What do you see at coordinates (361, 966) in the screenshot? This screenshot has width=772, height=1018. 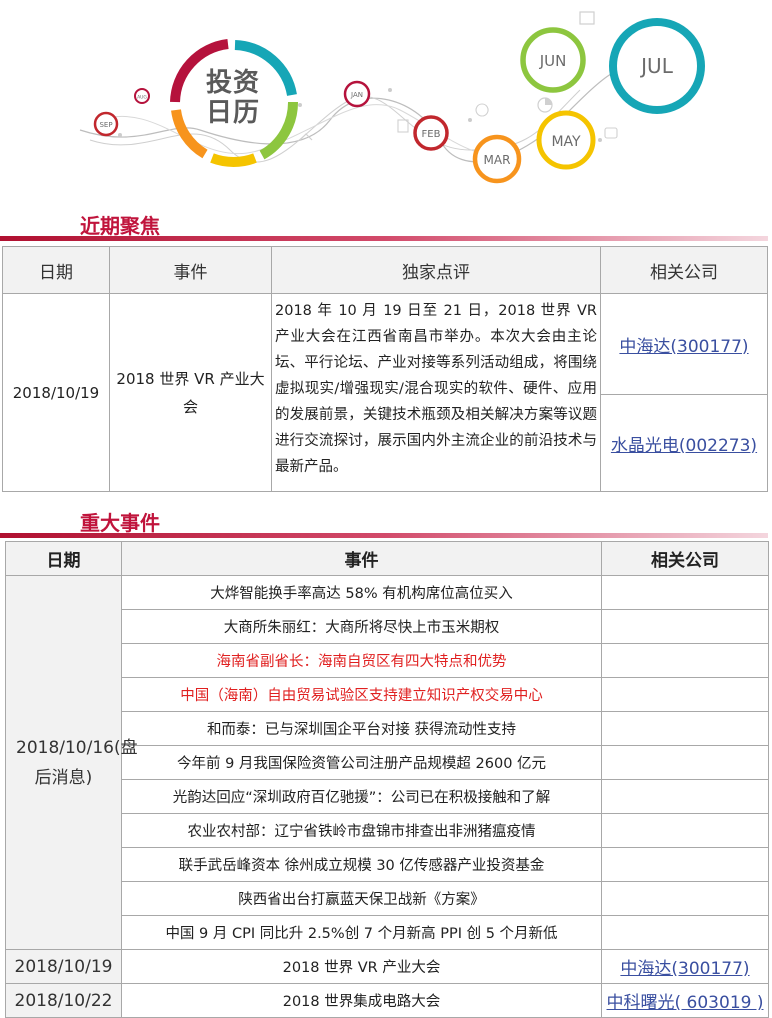 I see `event-text: 2018 世界 VR 产业大会` at bounding box center [361, 966].